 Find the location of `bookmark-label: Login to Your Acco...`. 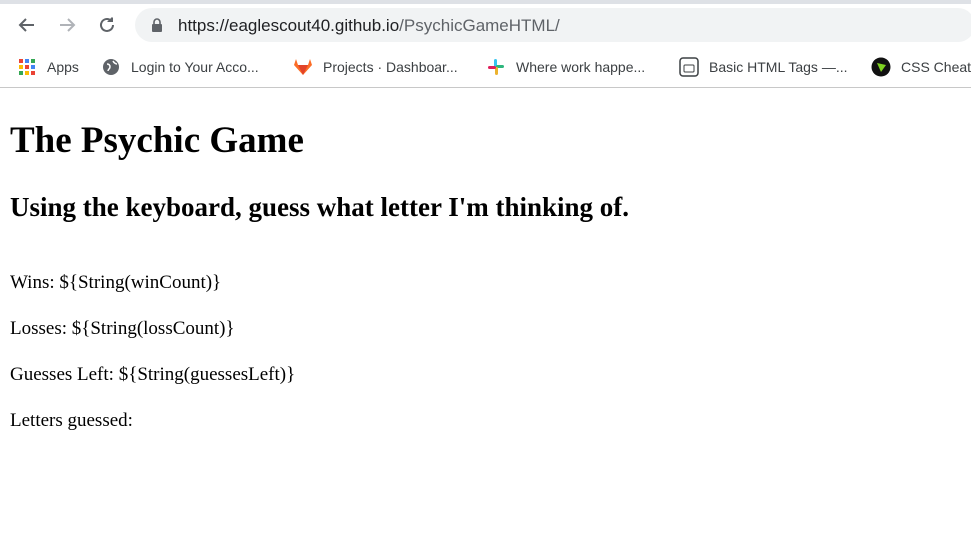

bookmark-label: Login to Your Acco... is located at coordinates (195, 67).